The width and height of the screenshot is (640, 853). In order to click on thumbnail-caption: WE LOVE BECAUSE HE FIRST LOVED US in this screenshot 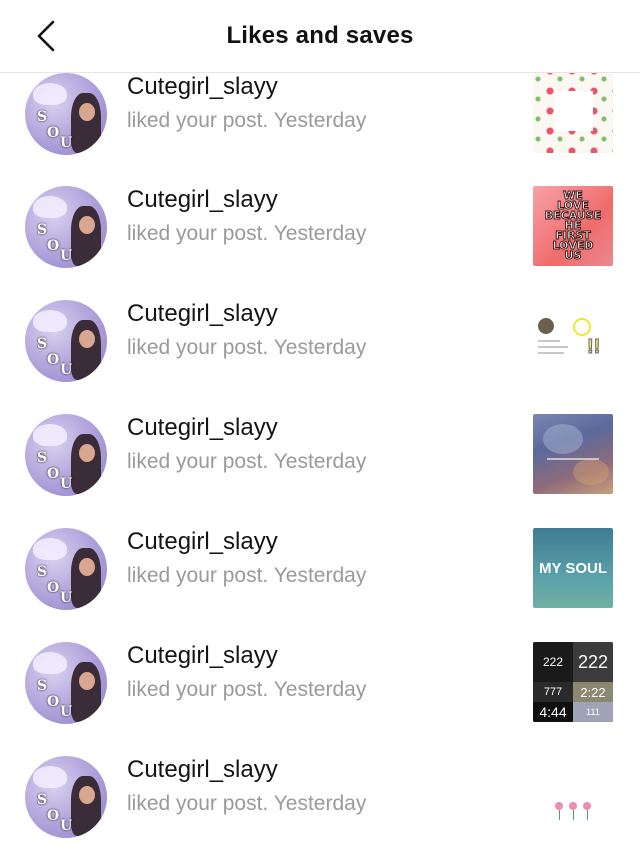, I will do `click(573, 225)`.